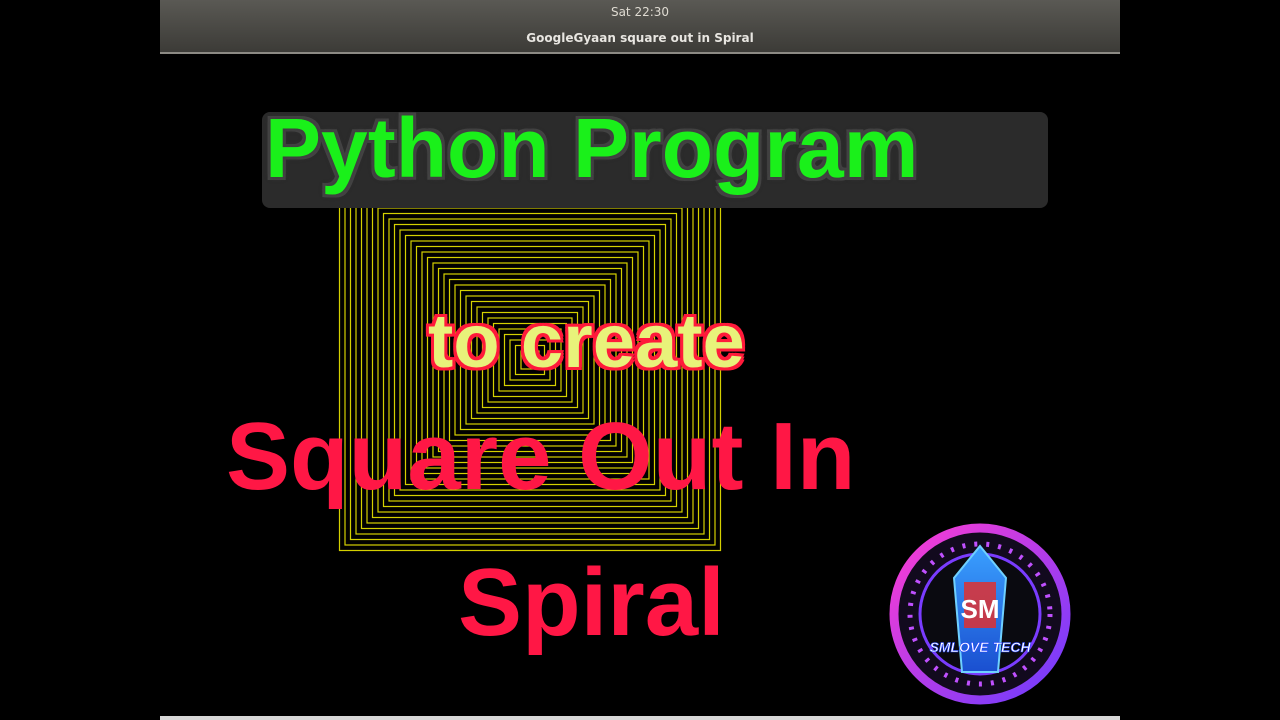 The image size is (1280, 720). What do you see at coordinates (591, 602) in the screenshot?
I see `headline-spiral: Spiral` at bounding box center [591, 602].